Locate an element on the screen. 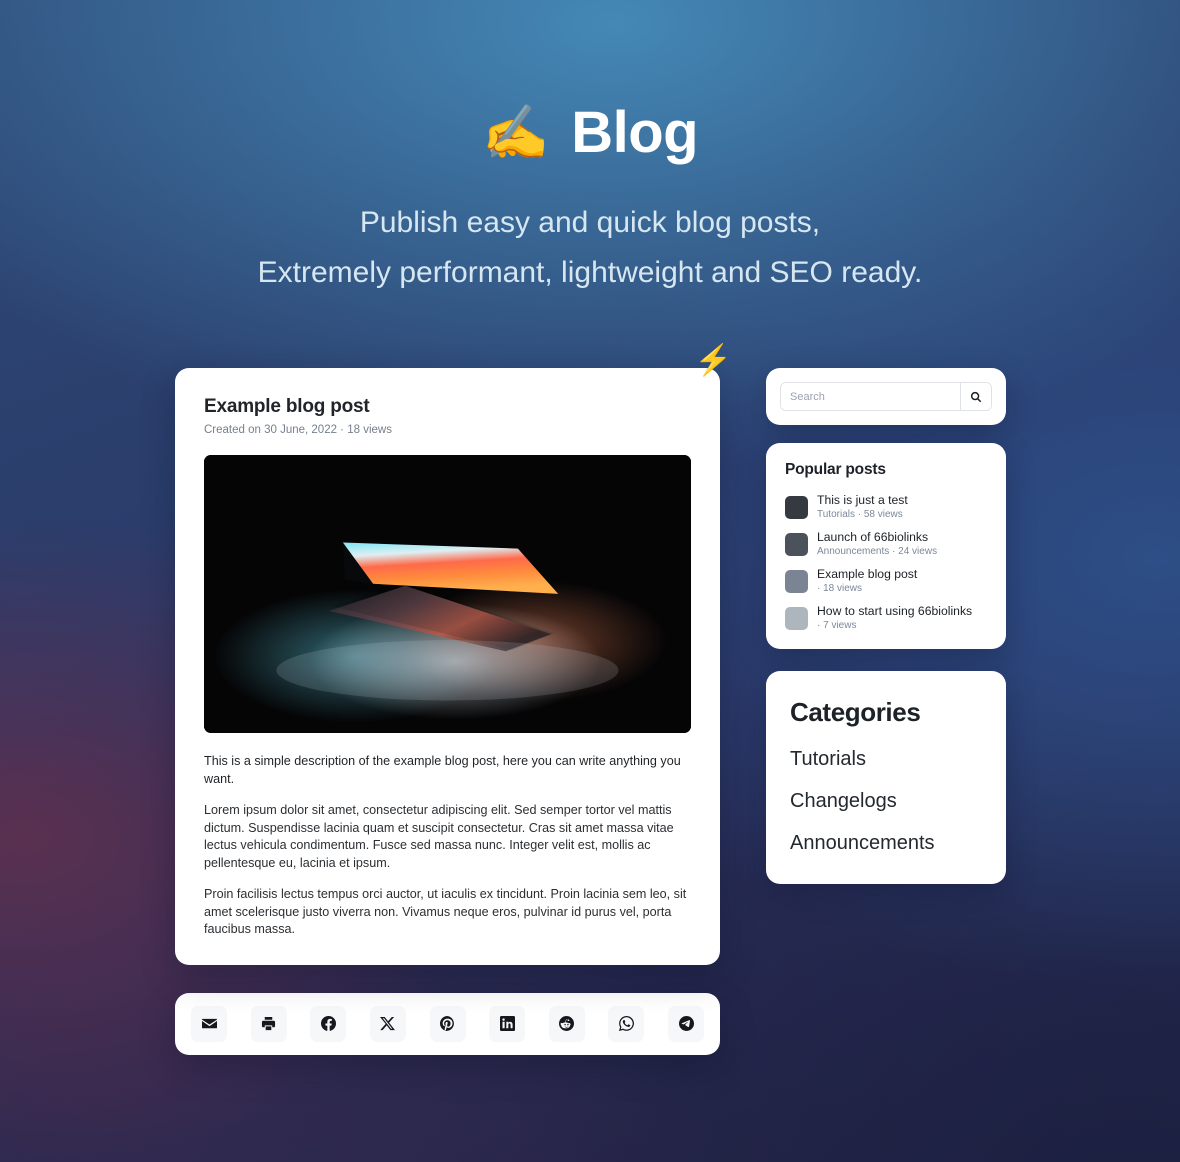 Image resolution: width=1180 pixels, height=1162 pixels. popular-post-item: How to start using 66biolinks · 7 views is located at coordinates (886, 618).